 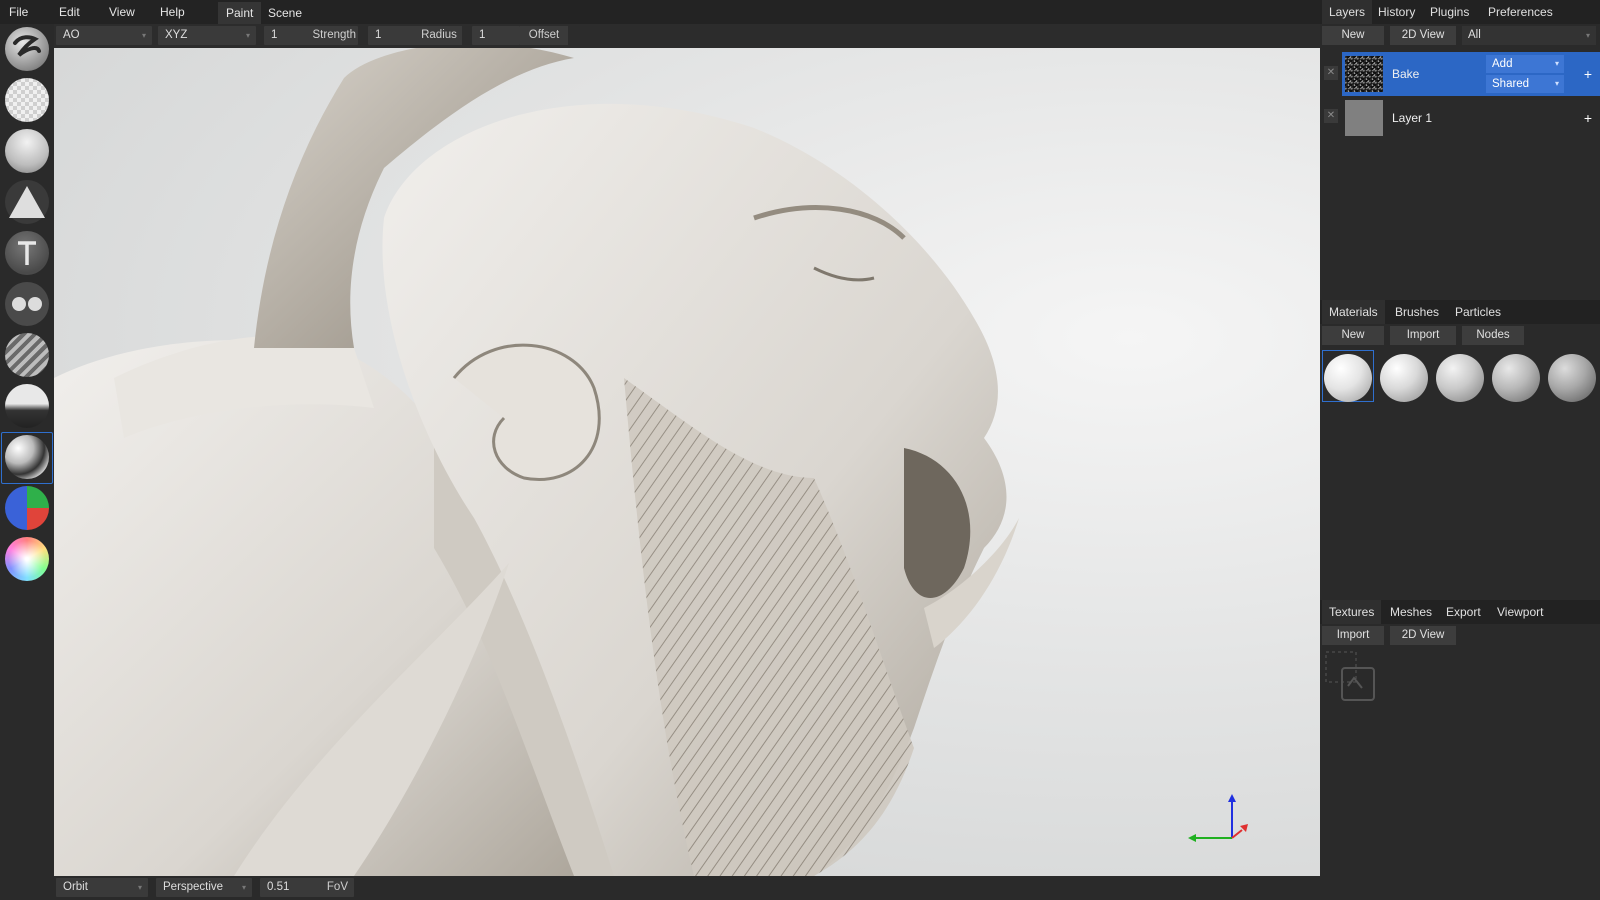 What do you see at coordinates (687, 888) in the screenshot?
I see `bottom-bar: Orbit ▾ Perspective ▾ 0.51 FoV` at bounding box center [687, 888].